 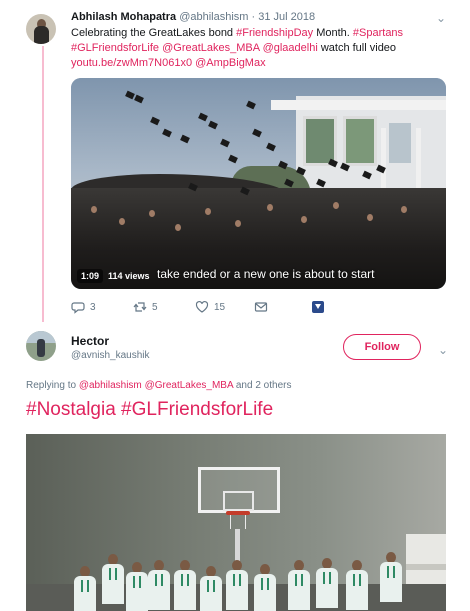 What do you see at coordinates (115, 48) in the screenshot?
I see `hashtag-glfriendsforlife: #GLFriendsforLife` at bounding box center [115, 48].